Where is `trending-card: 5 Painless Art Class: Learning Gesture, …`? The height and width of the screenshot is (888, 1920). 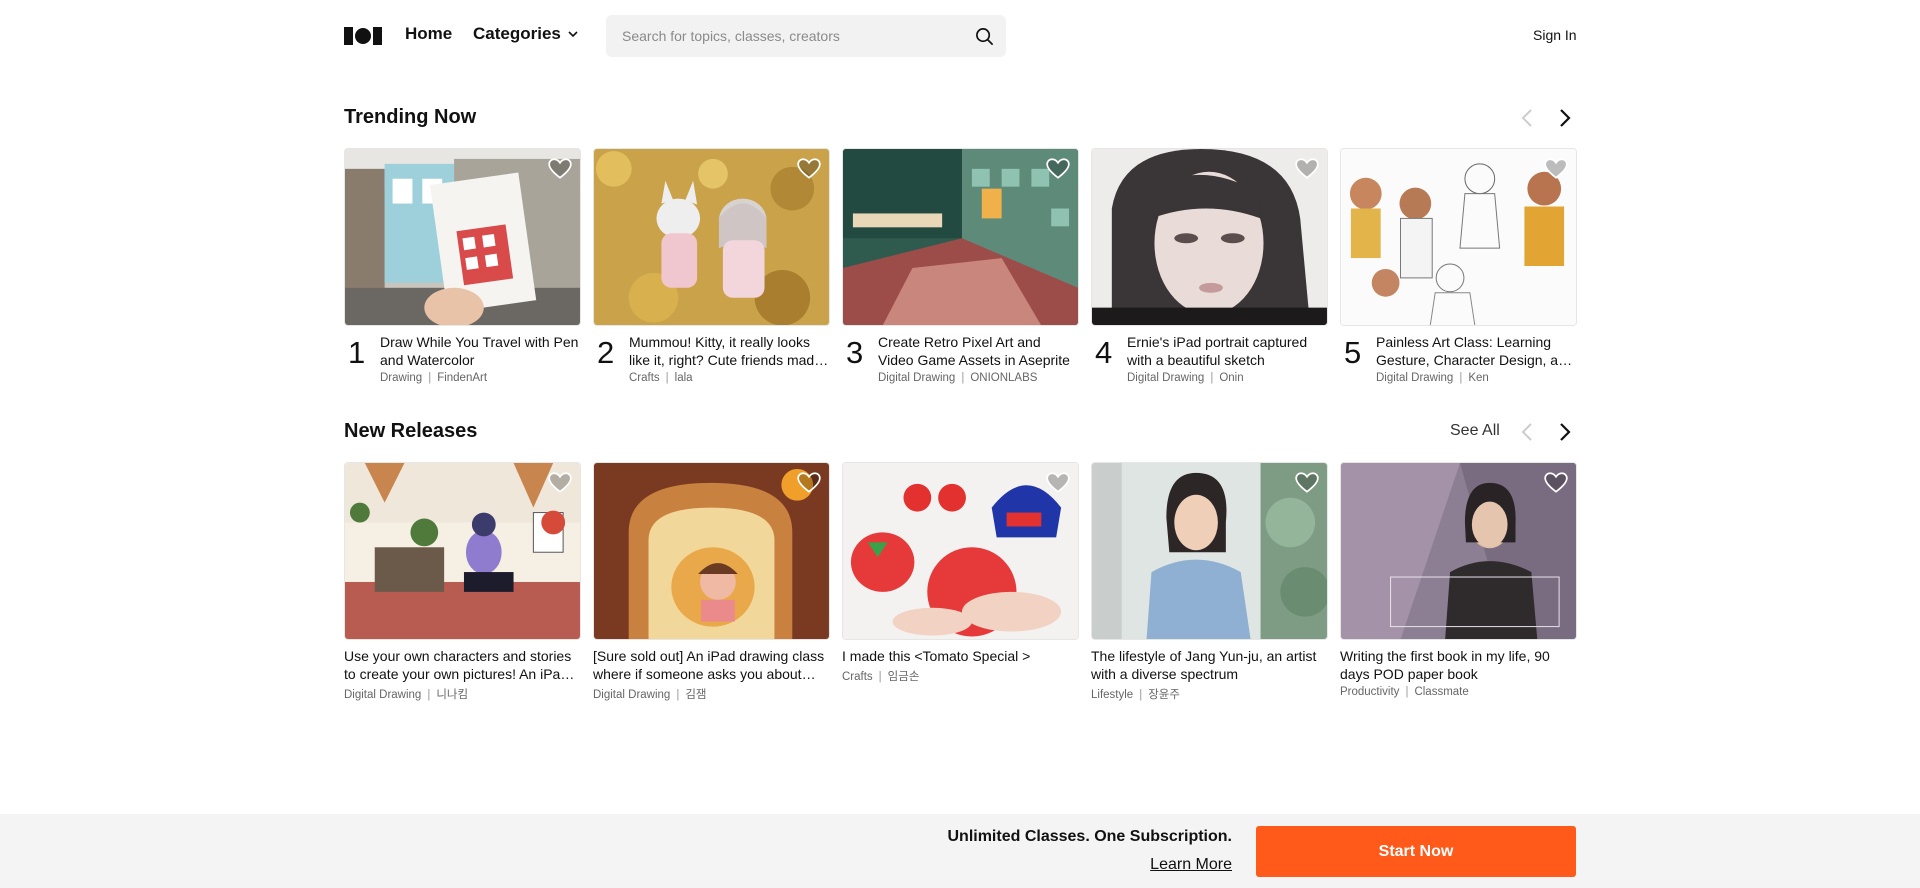
trending-card: 5 Painless Art Class: Learning Gesture, … is located at coordinates (1458, 266).